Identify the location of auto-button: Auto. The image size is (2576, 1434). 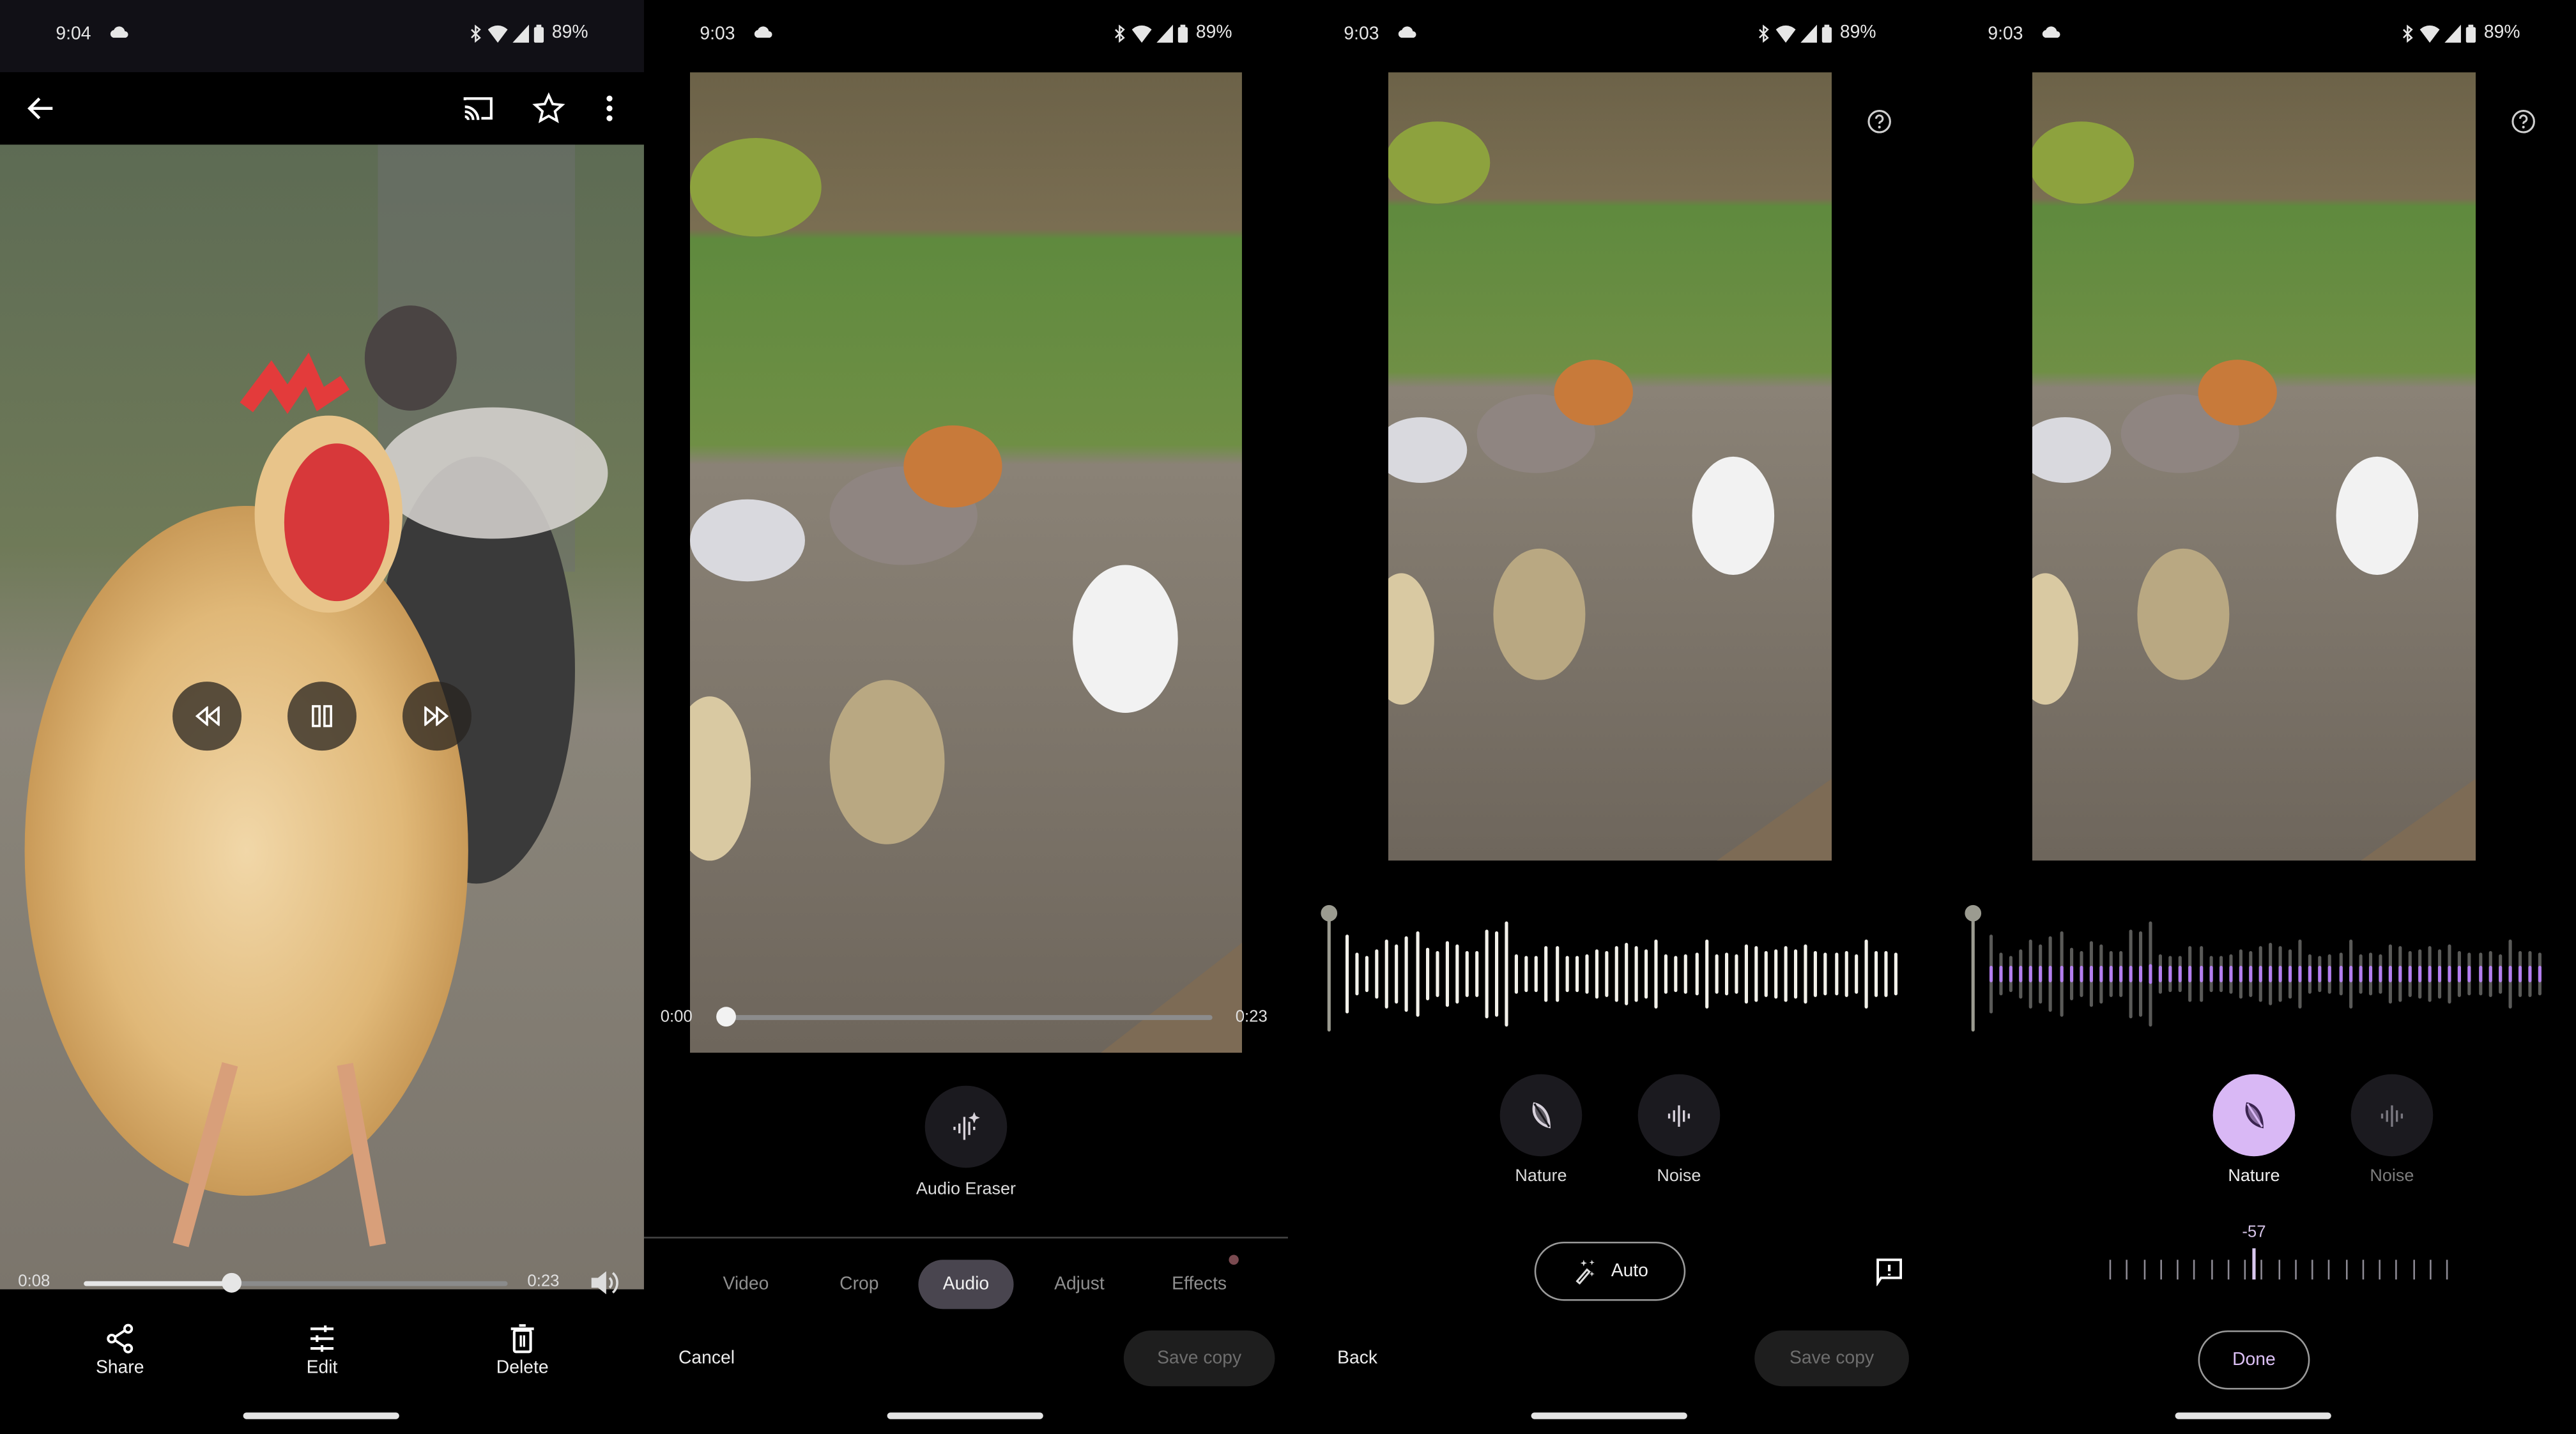
(1610, 1271).